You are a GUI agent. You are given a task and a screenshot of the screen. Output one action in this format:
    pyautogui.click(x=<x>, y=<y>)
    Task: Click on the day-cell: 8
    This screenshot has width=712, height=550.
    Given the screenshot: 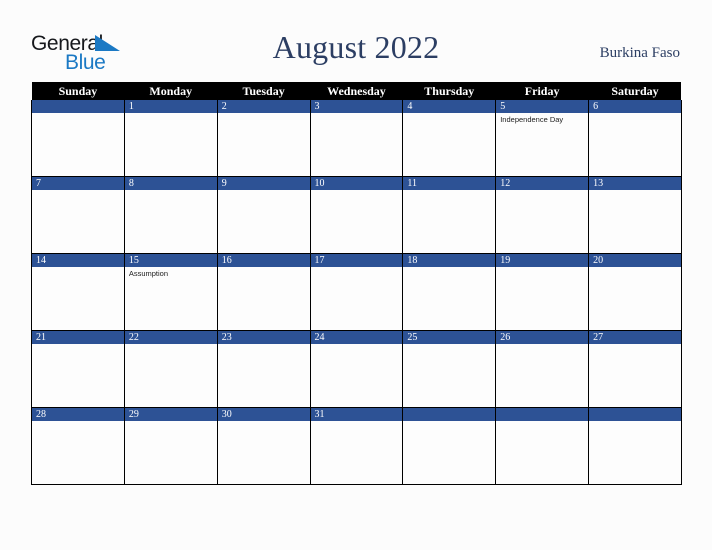 What is the action you would take?
    pyautogui.click(x=170, y=215)
    